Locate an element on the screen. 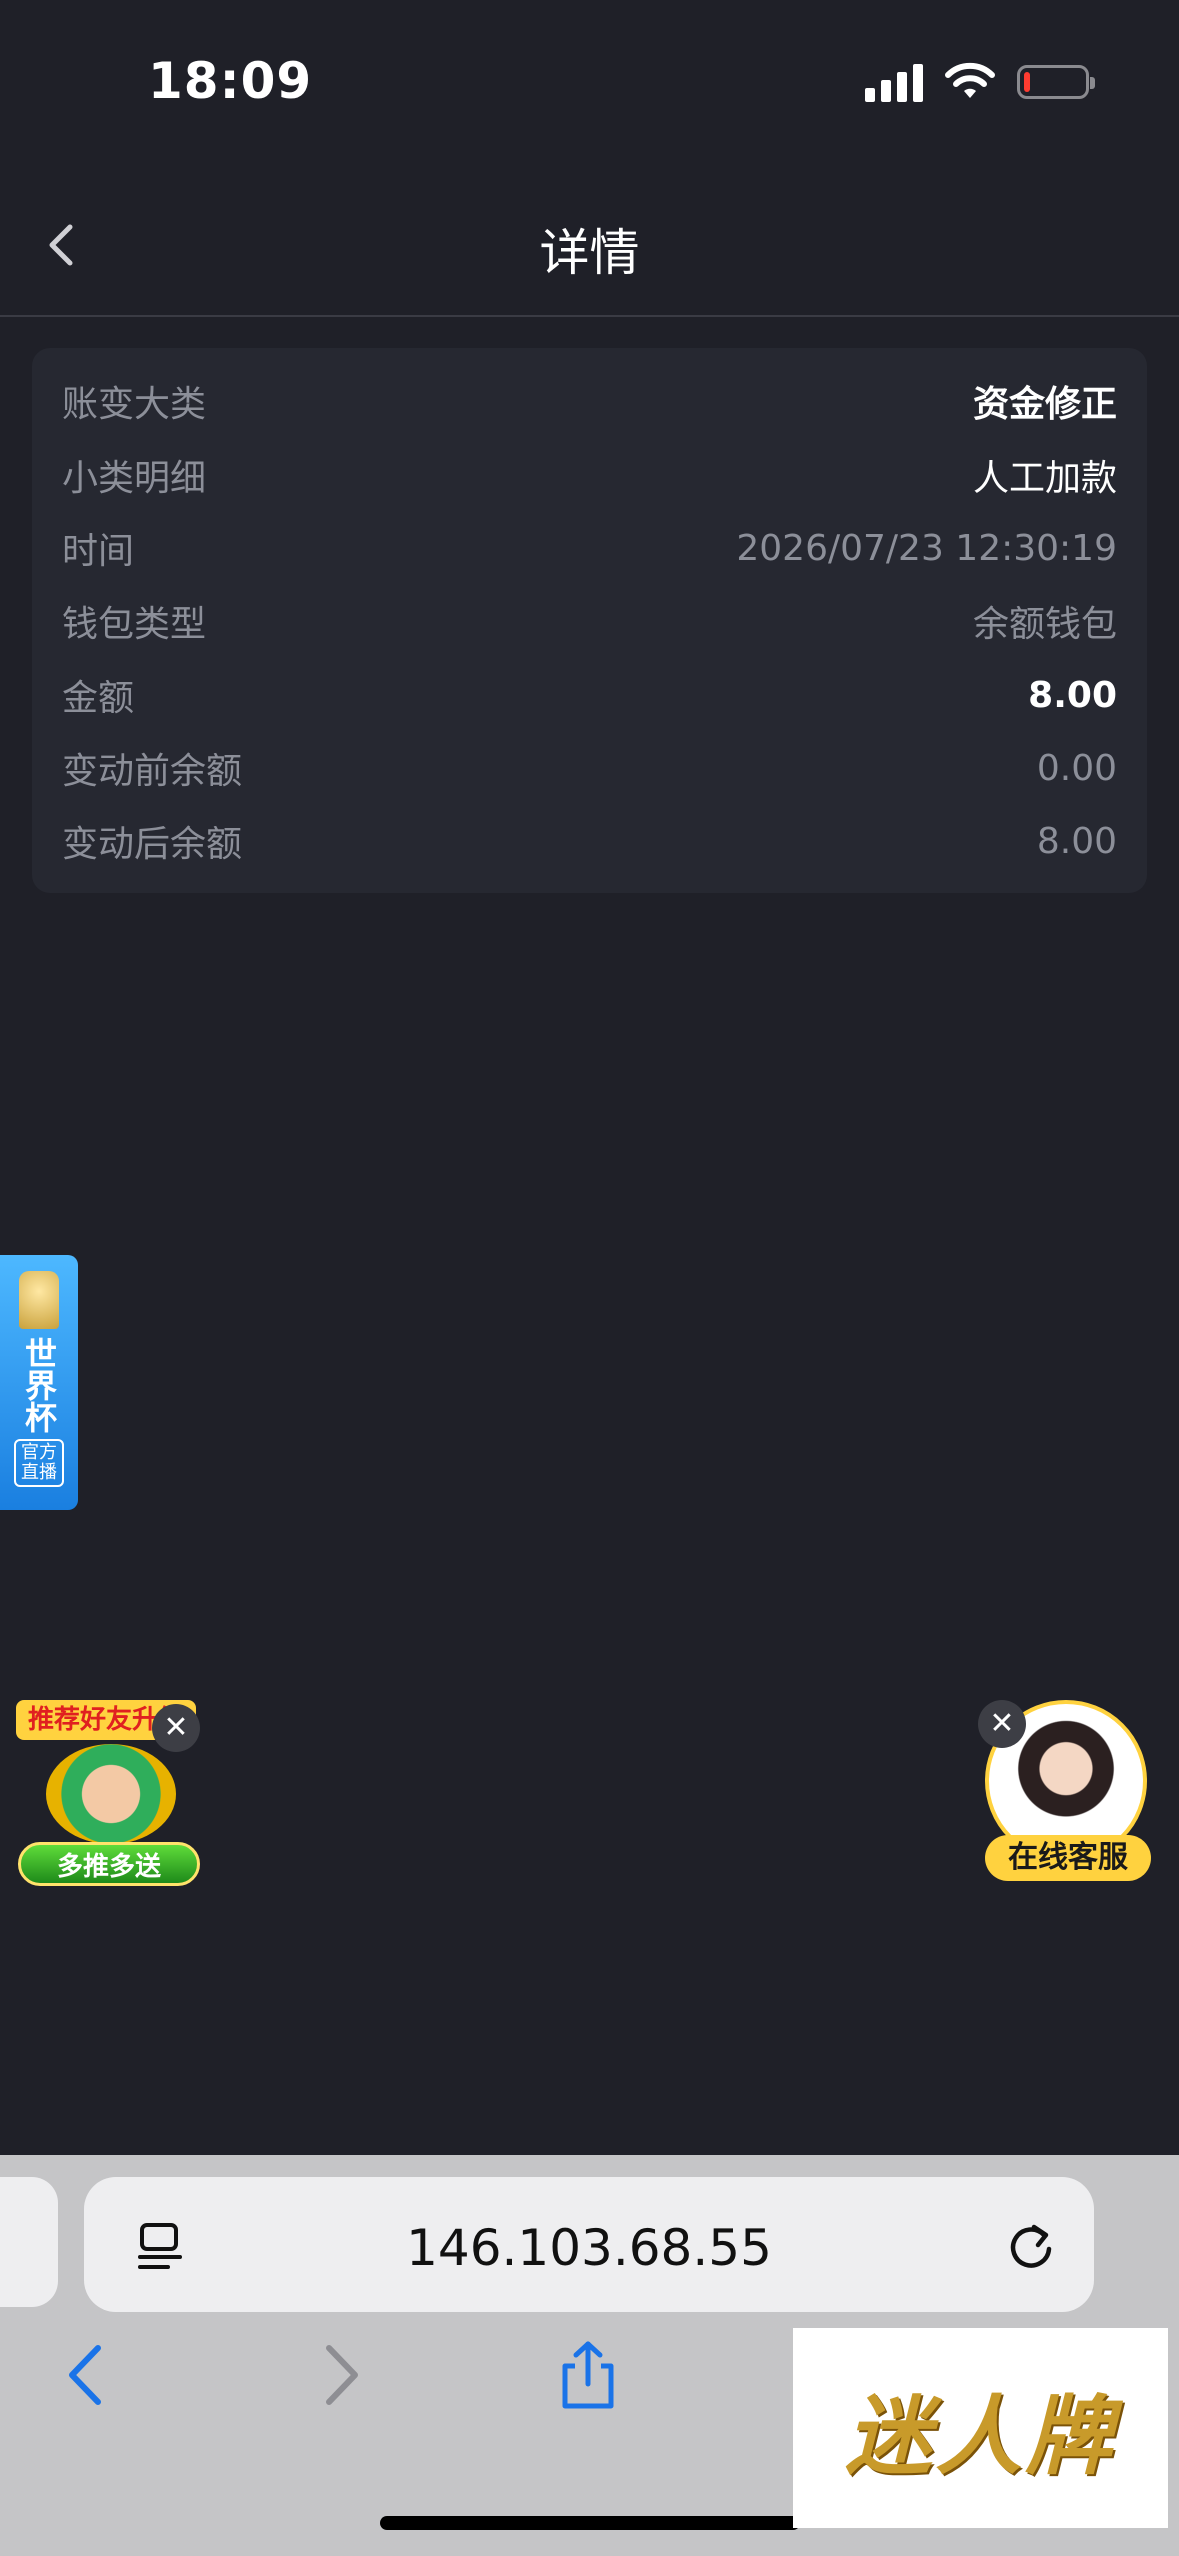 This screenshot has width=1179, height=2556. detail-value: 资金修正 is located at coordinates (1044, 404).